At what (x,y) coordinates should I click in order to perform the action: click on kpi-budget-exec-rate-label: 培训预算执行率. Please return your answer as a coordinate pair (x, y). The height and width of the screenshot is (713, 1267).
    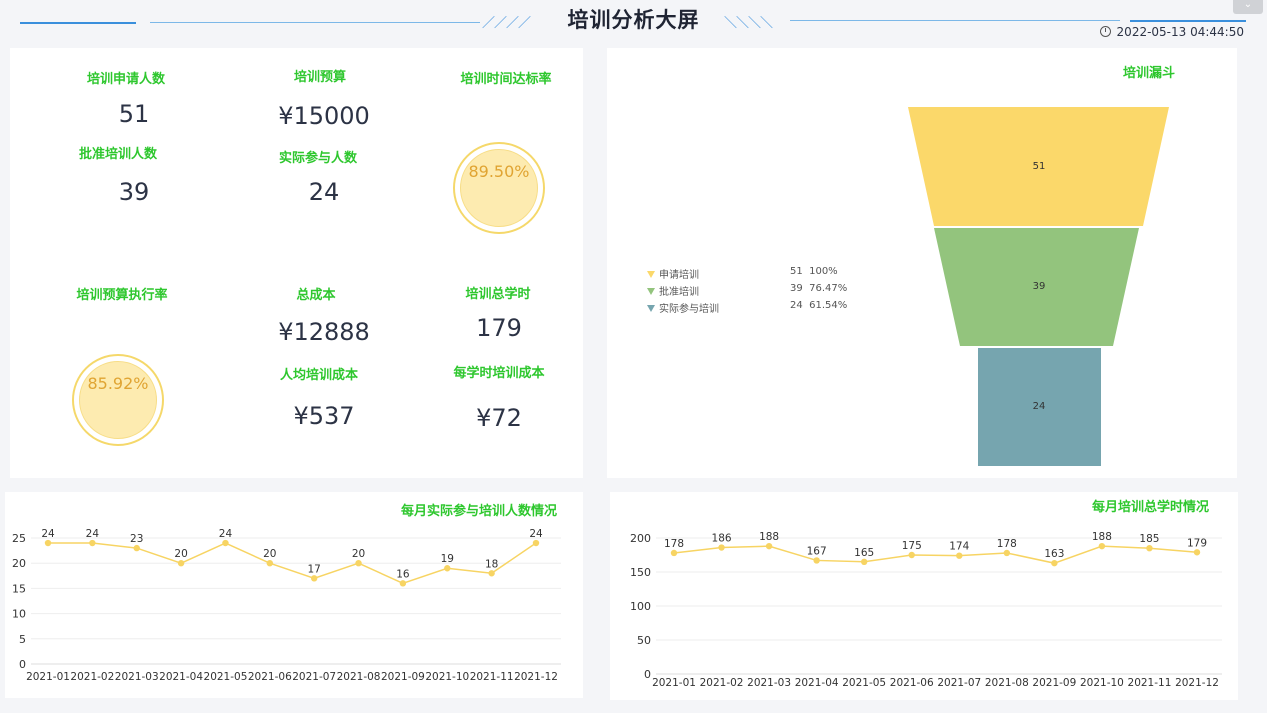
    Looking at the image, I should click on (122, 295).